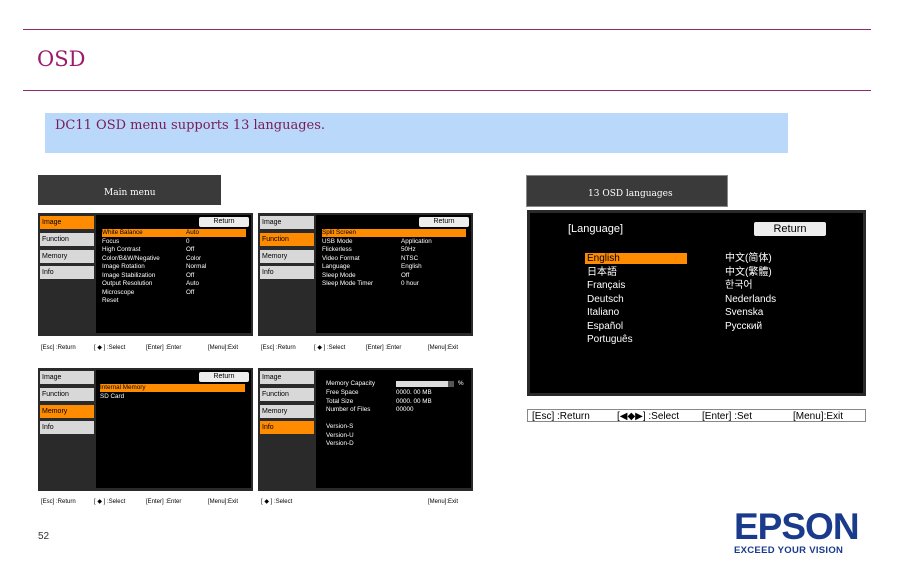 The height and width of the screenshot is (567, 907). Describe the element at coordinates (174, 233) in the screenshot. I see `menu-row: White Balance Auto` at that location.